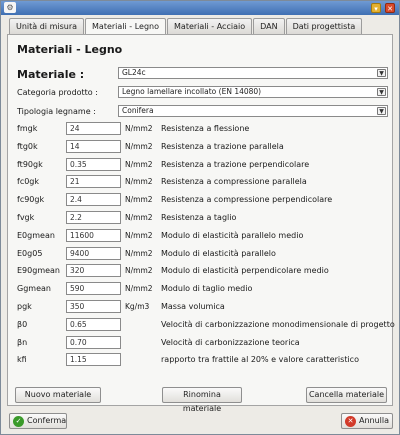 This screenshot has width=400, height=435. Describe the element at coordinates (137, 306) in the screenshot. I see `property-unit: Kg/m3` at that location.